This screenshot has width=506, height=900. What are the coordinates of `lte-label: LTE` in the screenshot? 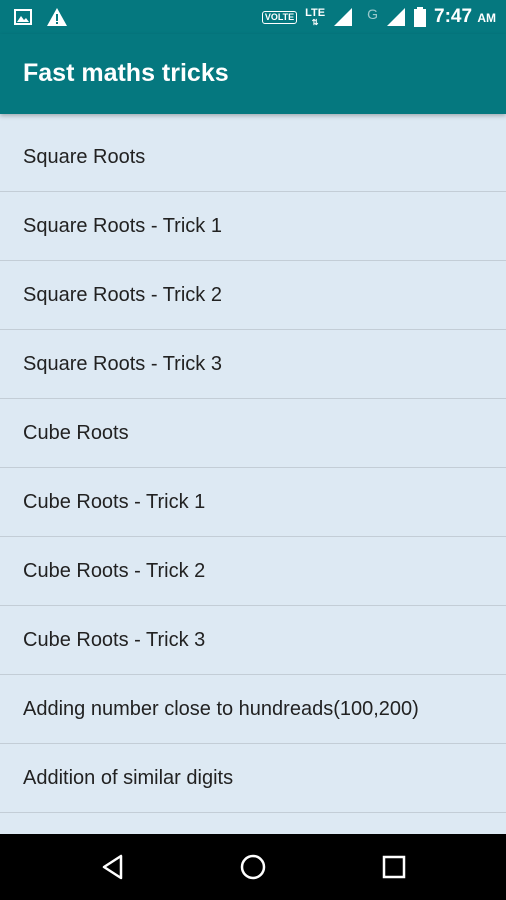 It's located at (315, 12).